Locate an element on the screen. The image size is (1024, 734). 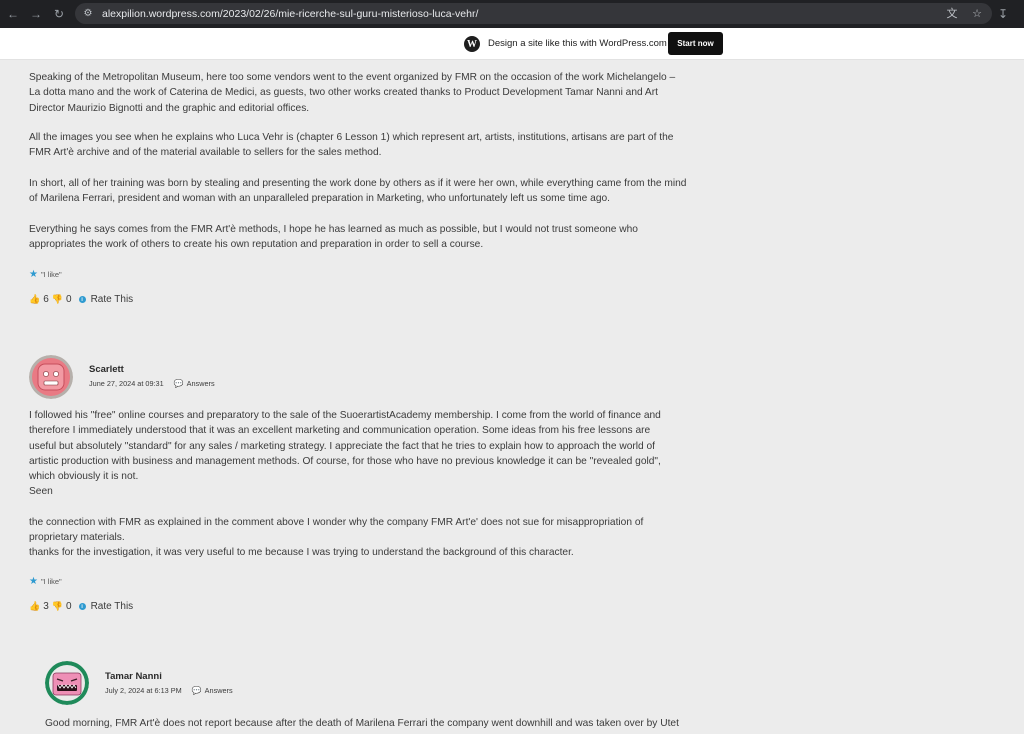
download-icon: ↧ is located at coordinates (1003, 14).